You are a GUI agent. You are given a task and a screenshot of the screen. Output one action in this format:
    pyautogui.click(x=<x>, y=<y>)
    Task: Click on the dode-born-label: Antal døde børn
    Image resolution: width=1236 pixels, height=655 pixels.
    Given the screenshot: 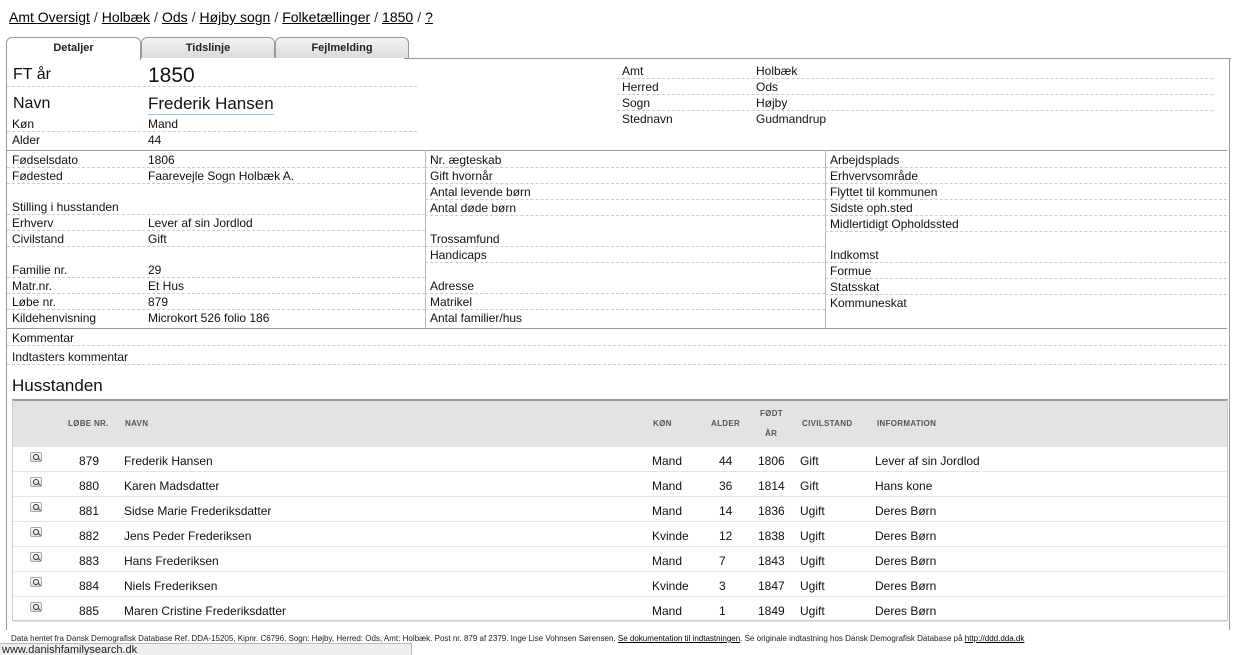 What is the action you would take?
    pyautogui.click(x=473, y=208)
    